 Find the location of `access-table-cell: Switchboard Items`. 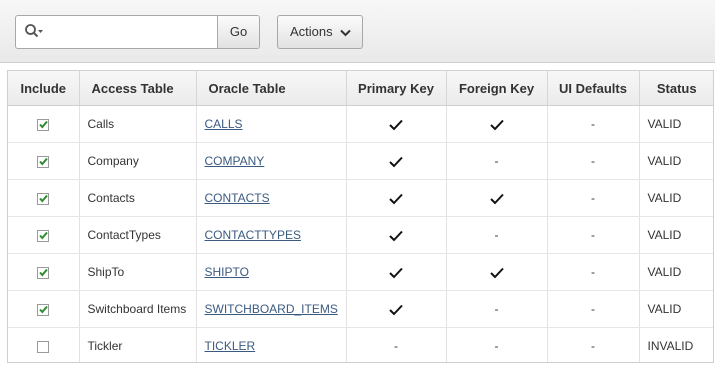

access-table-cell: Switchboard Items is located at coordinates (138, 309).